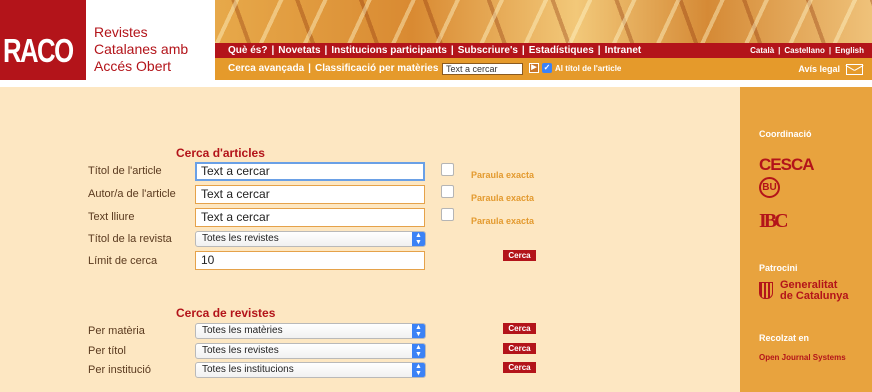  What do you see at coordinates (503, 221) in the screenshot?
I see `free-text-exact-label: Paraula exacta` at bounding box center [503, 221].